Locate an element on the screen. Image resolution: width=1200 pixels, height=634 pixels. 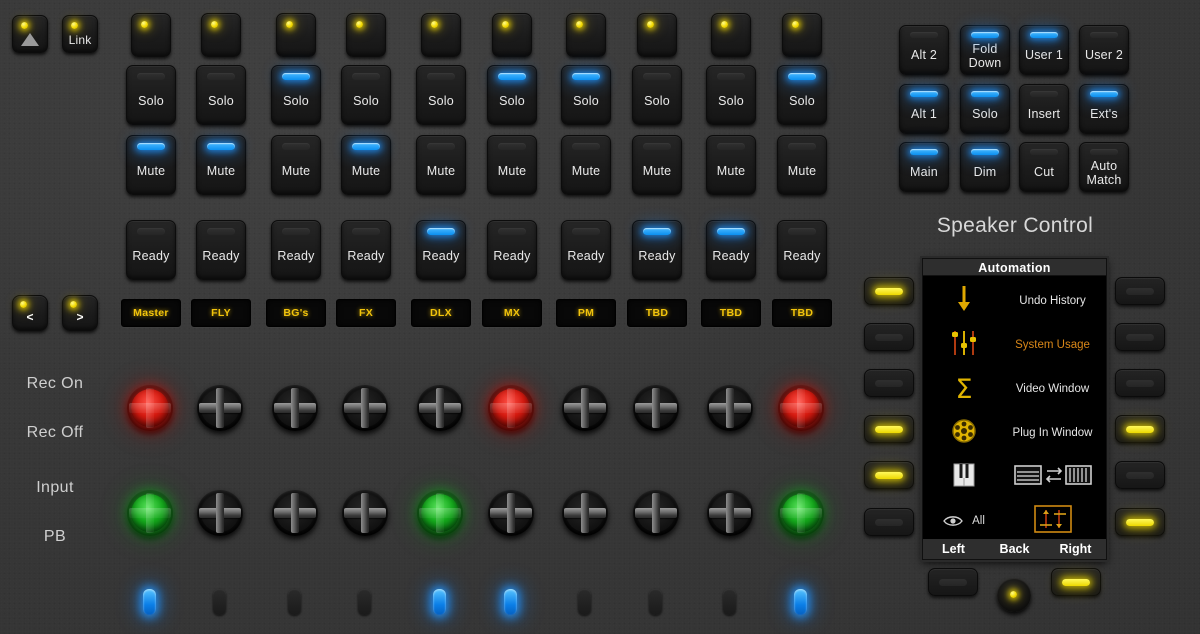
channel-mute-button-5: Mute is located at coordinates (441, 165).